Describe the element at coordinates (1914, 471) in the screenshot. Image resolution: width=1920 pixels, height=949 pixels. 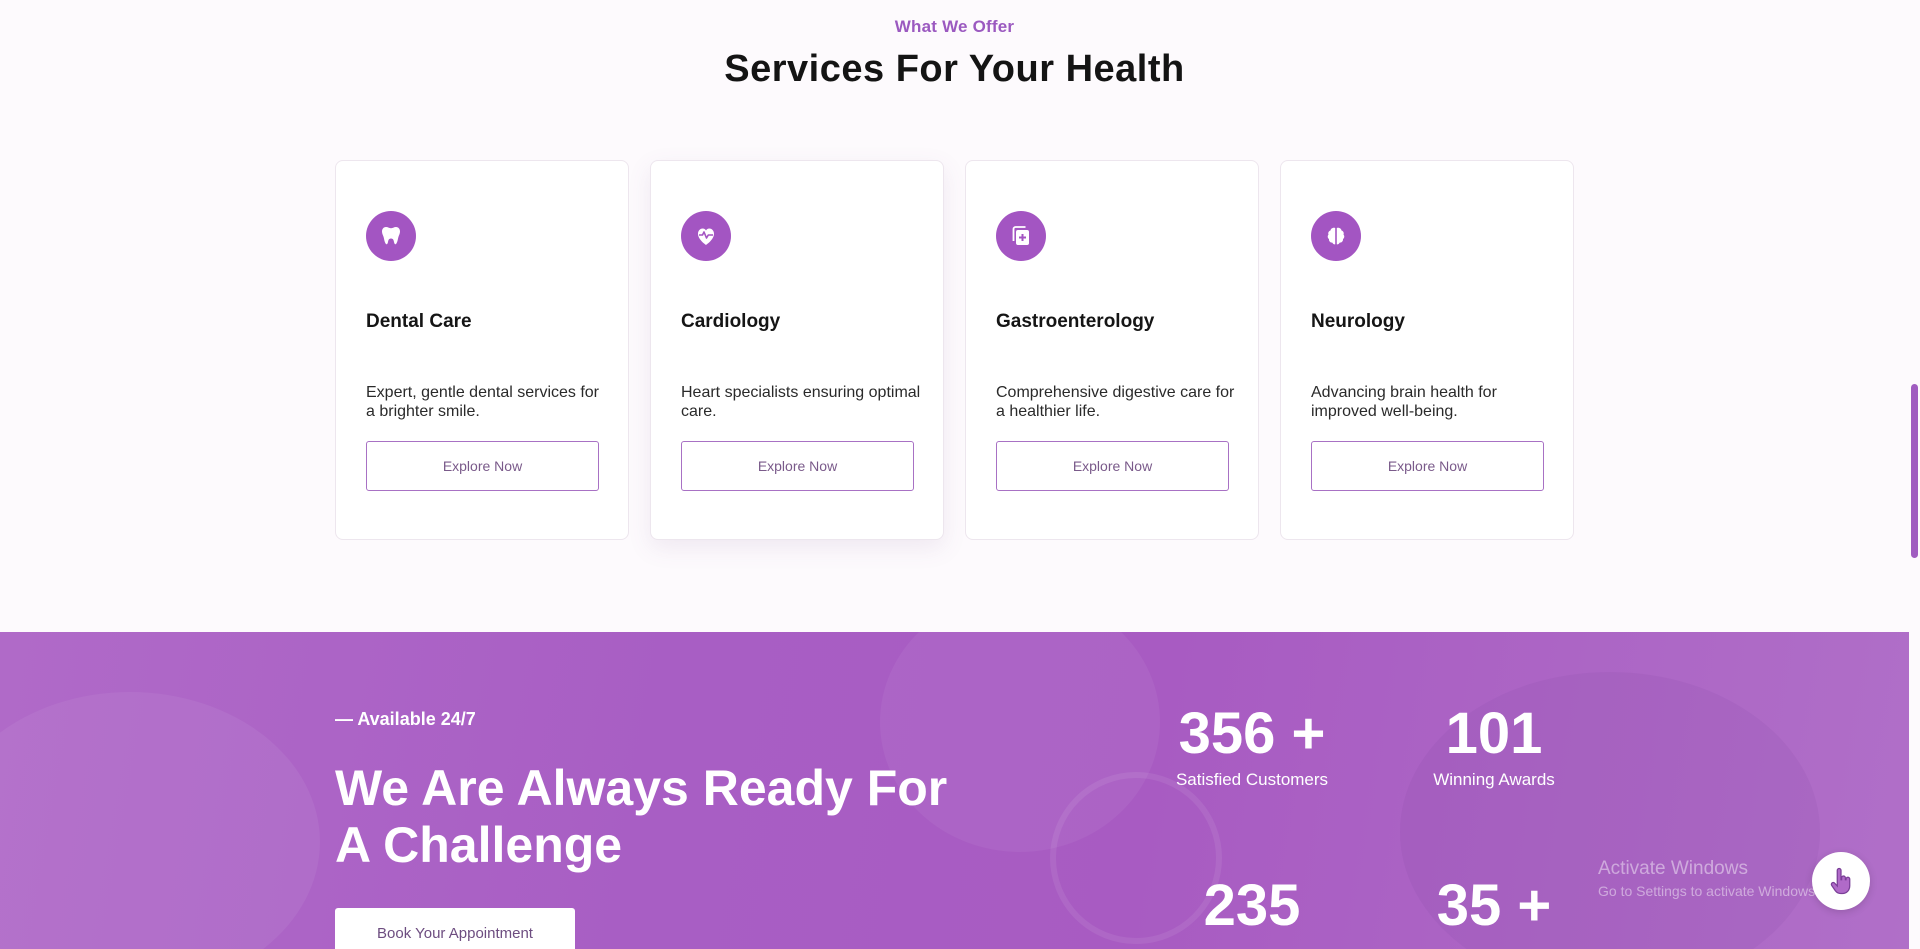
I see `scrollbar-thumb` at that location.